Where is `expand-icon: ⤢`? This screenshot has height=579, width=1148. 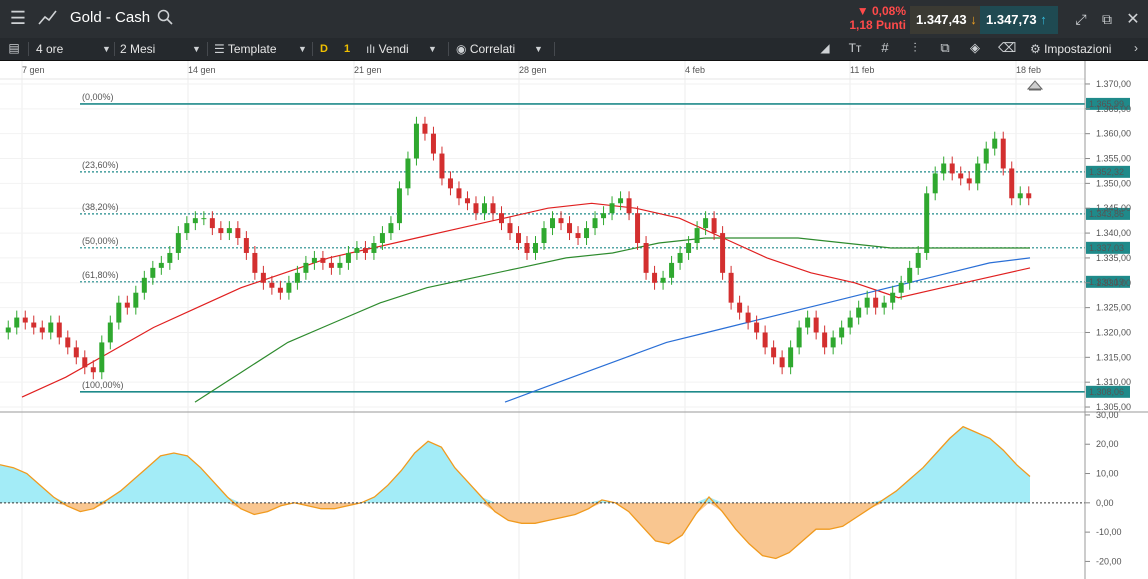 expand-icon: ⤢ is located at coordinates (1081, 19).